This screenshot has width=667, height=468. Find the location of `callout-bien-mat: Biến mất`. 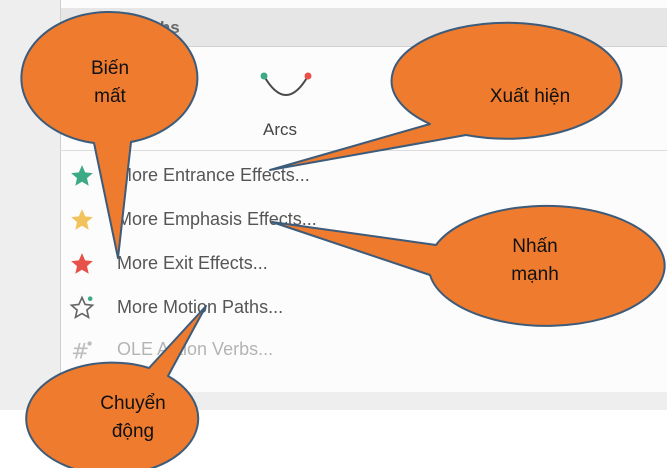

callout-bien-mat: Biến mất is located at coordinates (110, 83).